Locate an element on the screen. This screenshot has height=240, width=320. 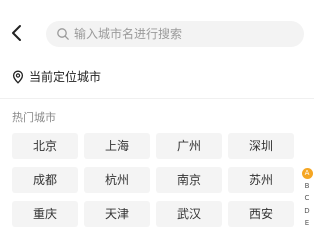
search-box is located at coordinates (175, 34).